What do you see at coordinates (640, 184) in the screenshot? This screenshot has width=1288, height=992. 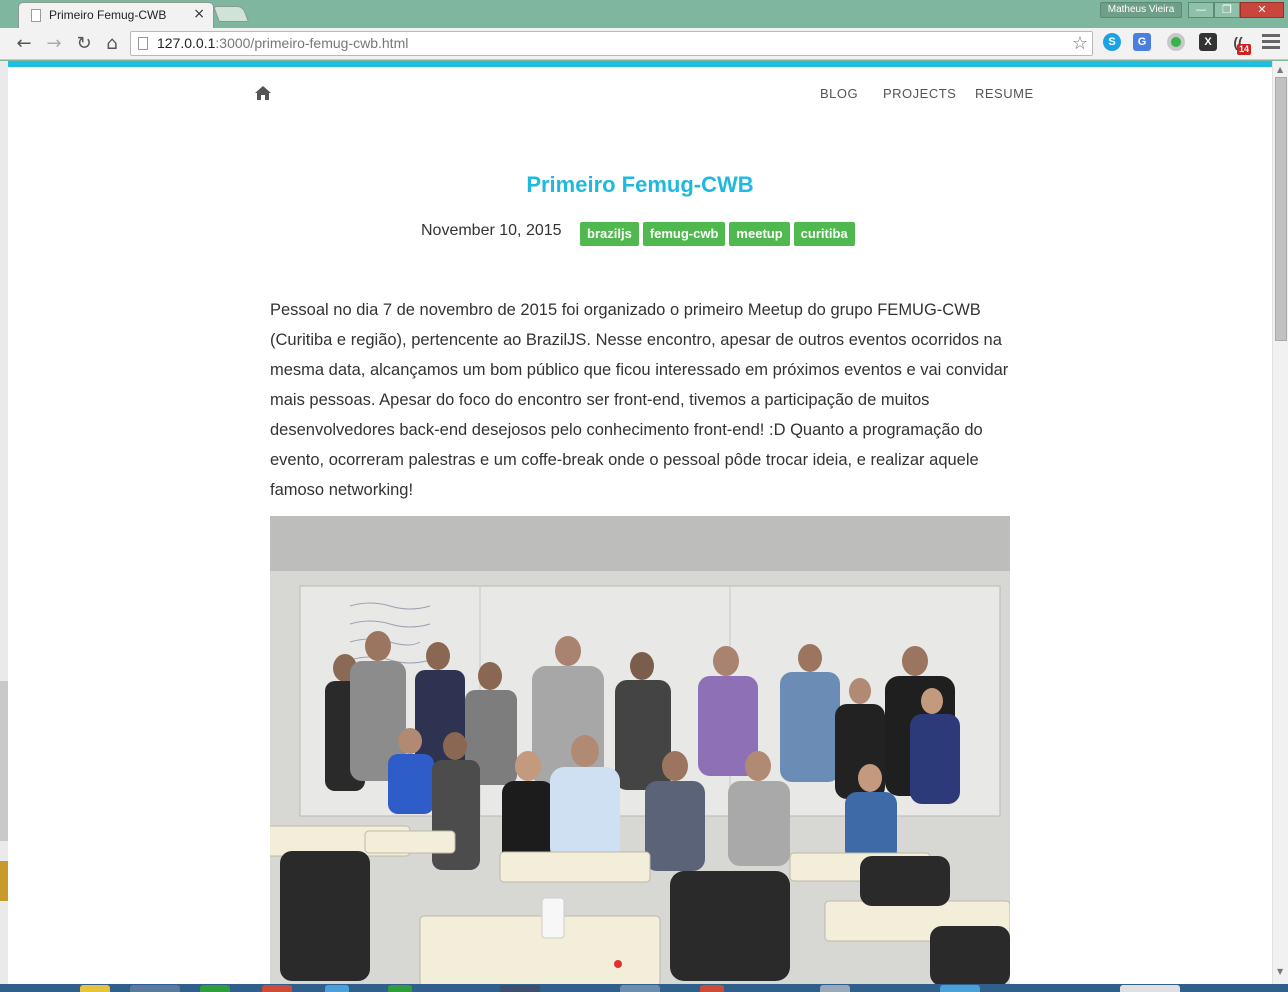 I see `post-title: Primeiro Femug-CWB` at bounding box center [640, 184].